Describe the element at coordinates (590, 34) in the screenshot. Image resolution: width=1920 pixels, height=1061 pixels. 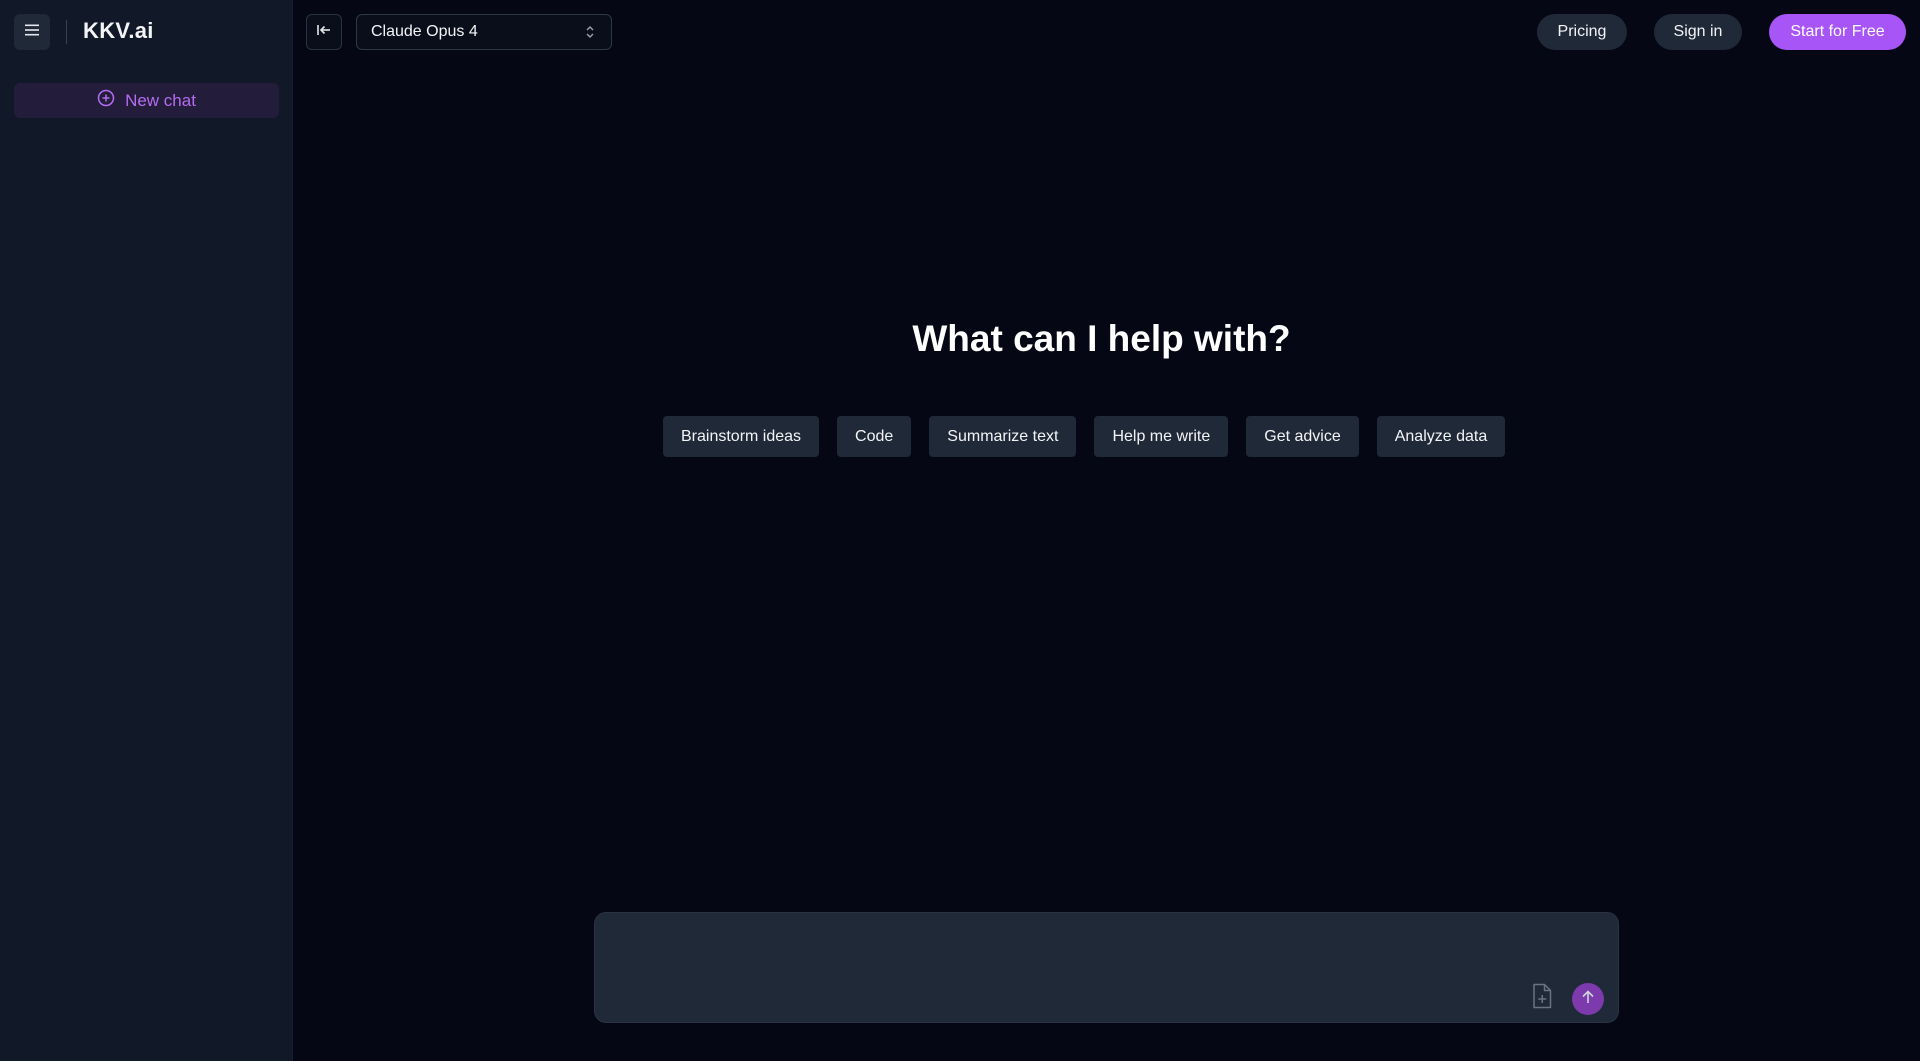
I see `chevron-up-down-icon` at that location.